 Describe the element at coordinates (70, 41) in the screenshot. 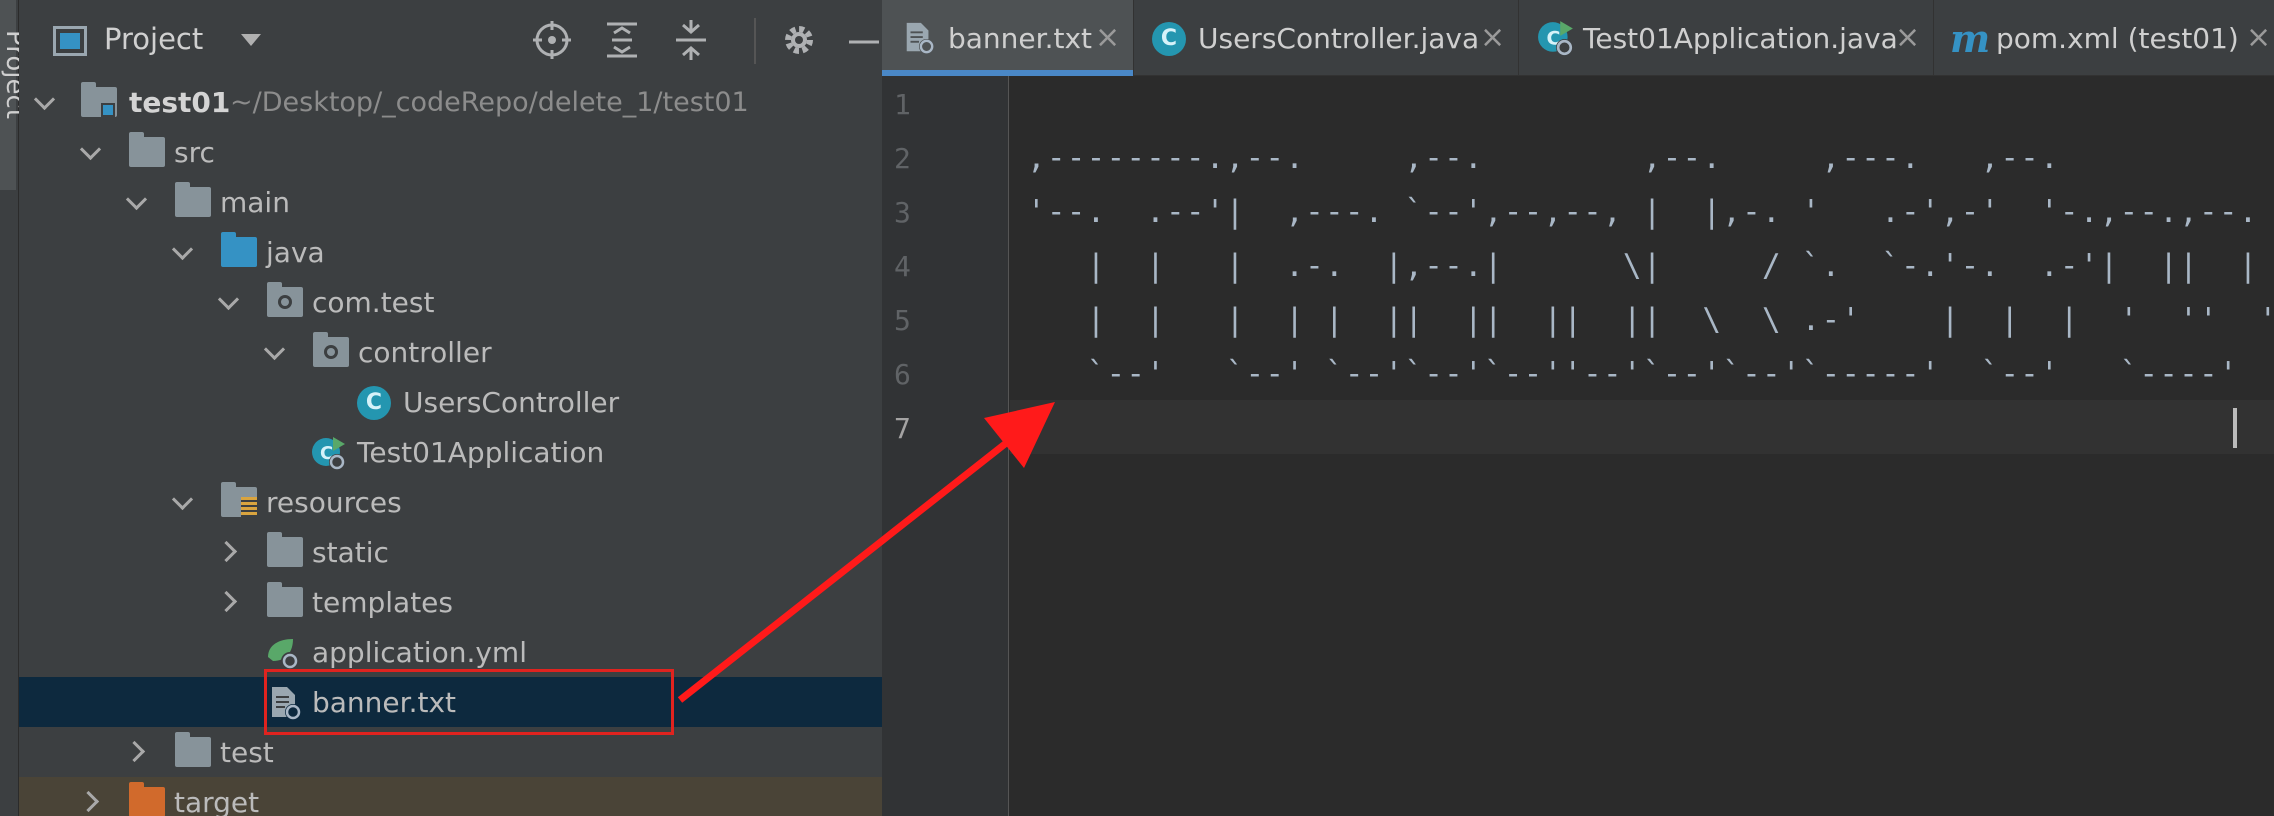

I see `project-view-icon` at that location.